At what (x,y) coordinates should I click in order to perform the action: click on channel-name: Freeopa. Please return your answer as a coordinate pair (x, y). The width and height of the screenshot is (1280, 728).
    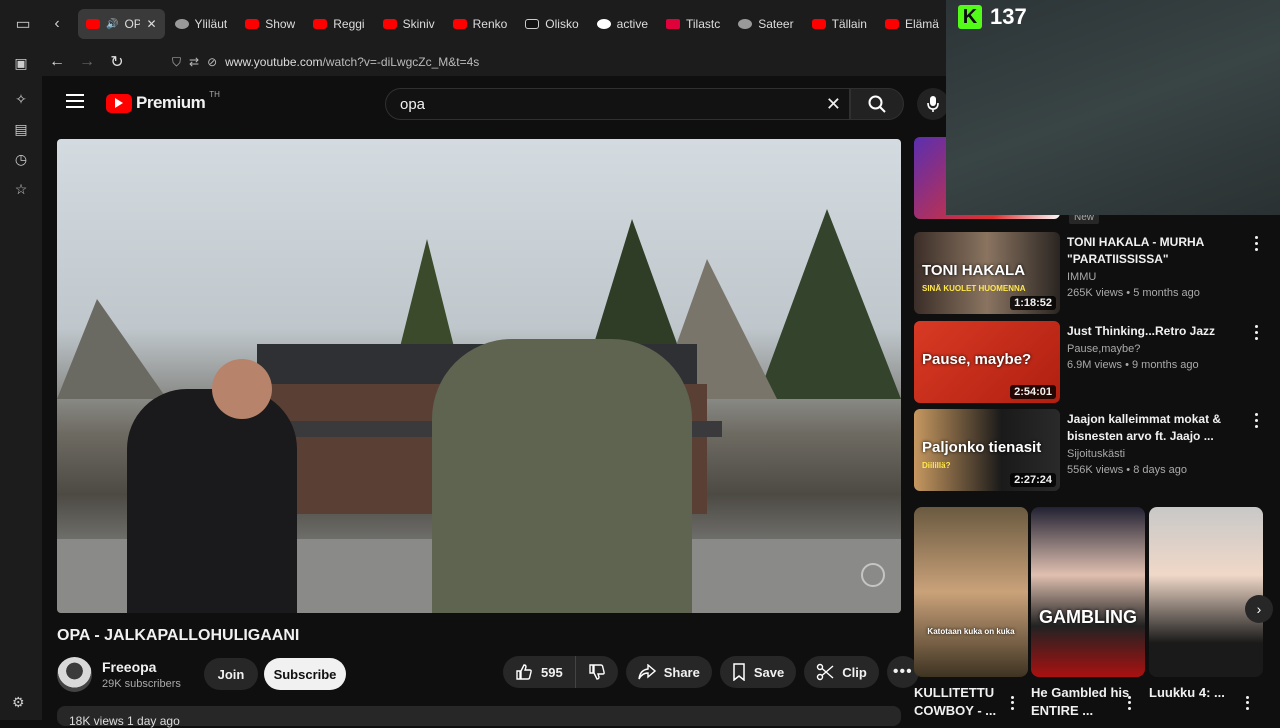
    Looking at the image, I should click on (152, 667).